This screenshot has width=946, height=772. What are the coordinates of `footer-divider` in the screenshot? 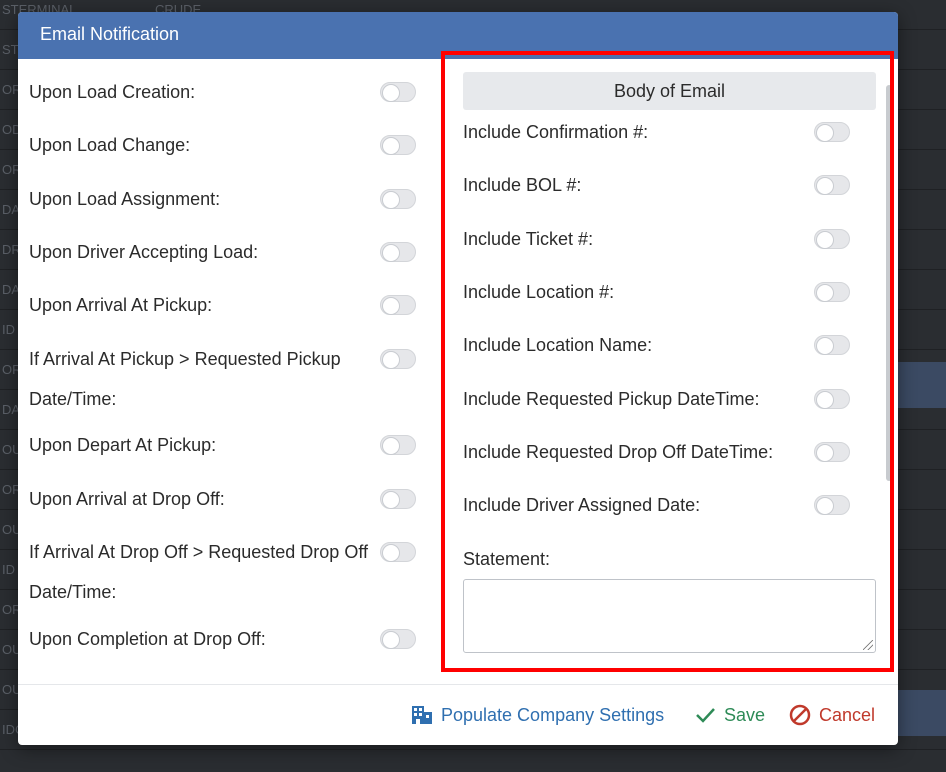 It's located at (458, 684).